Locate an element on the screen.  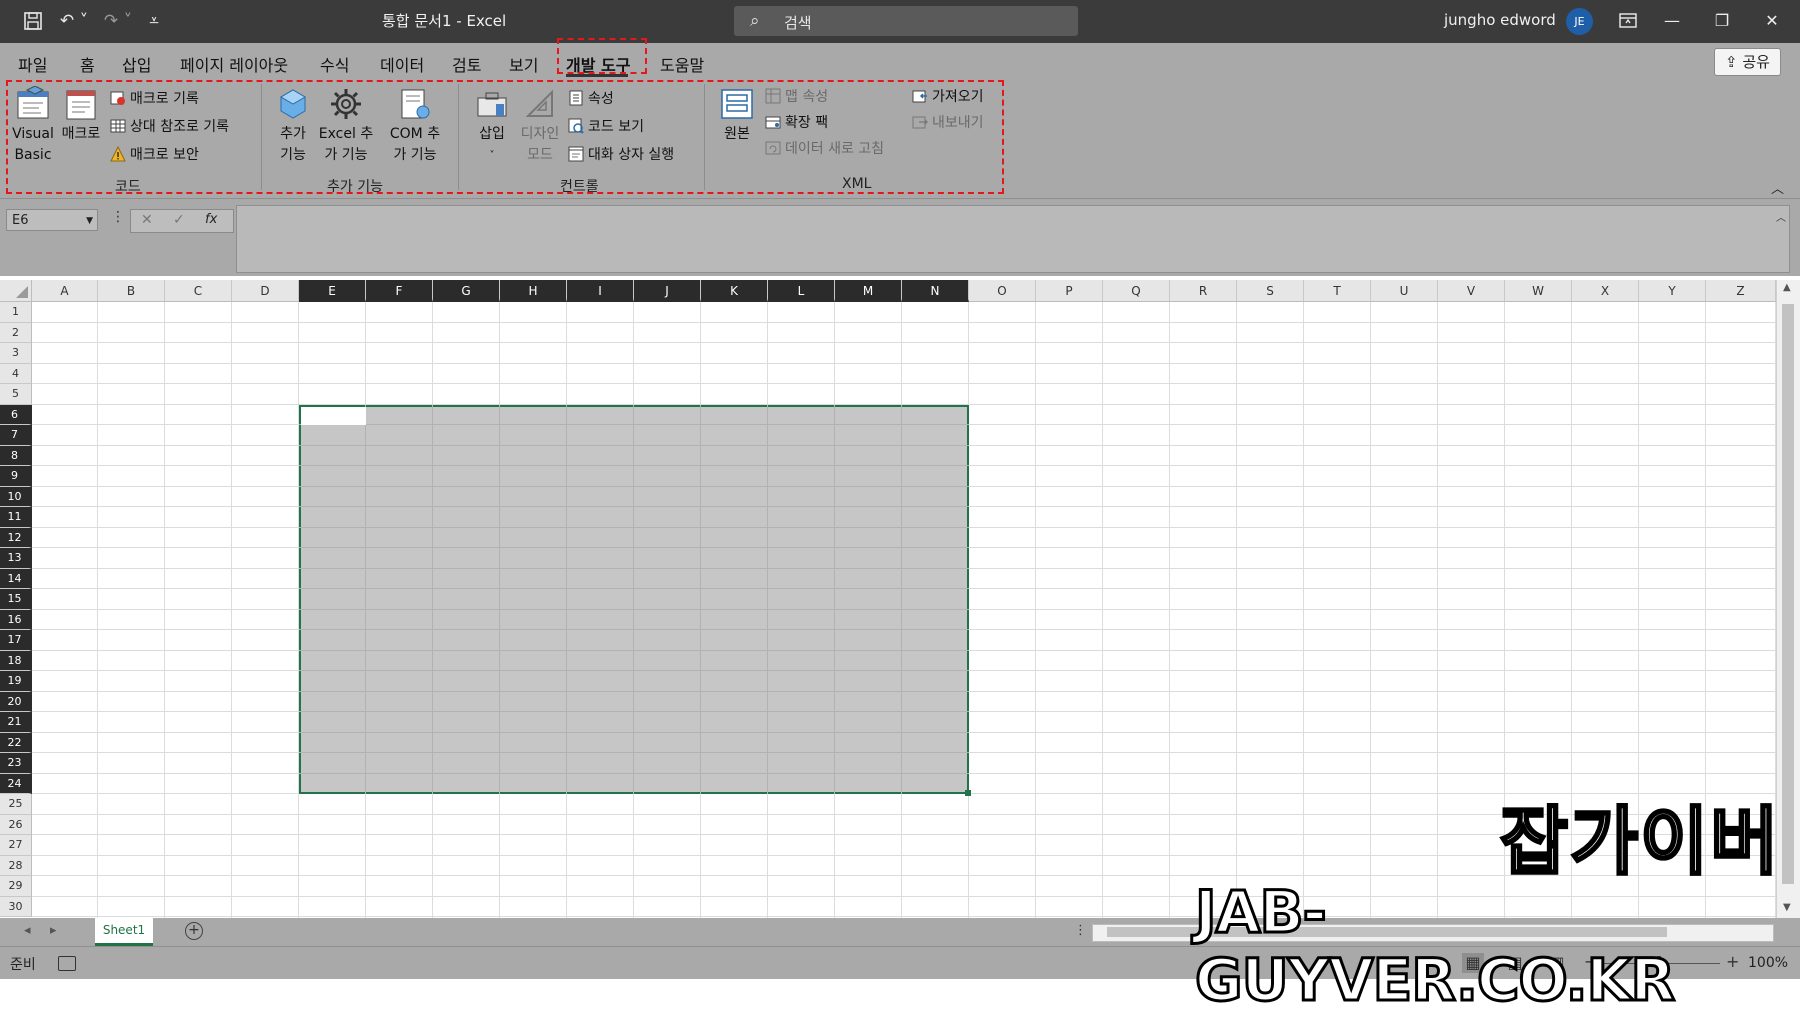
column-header-w: W is located at coordinates (1538, 291).